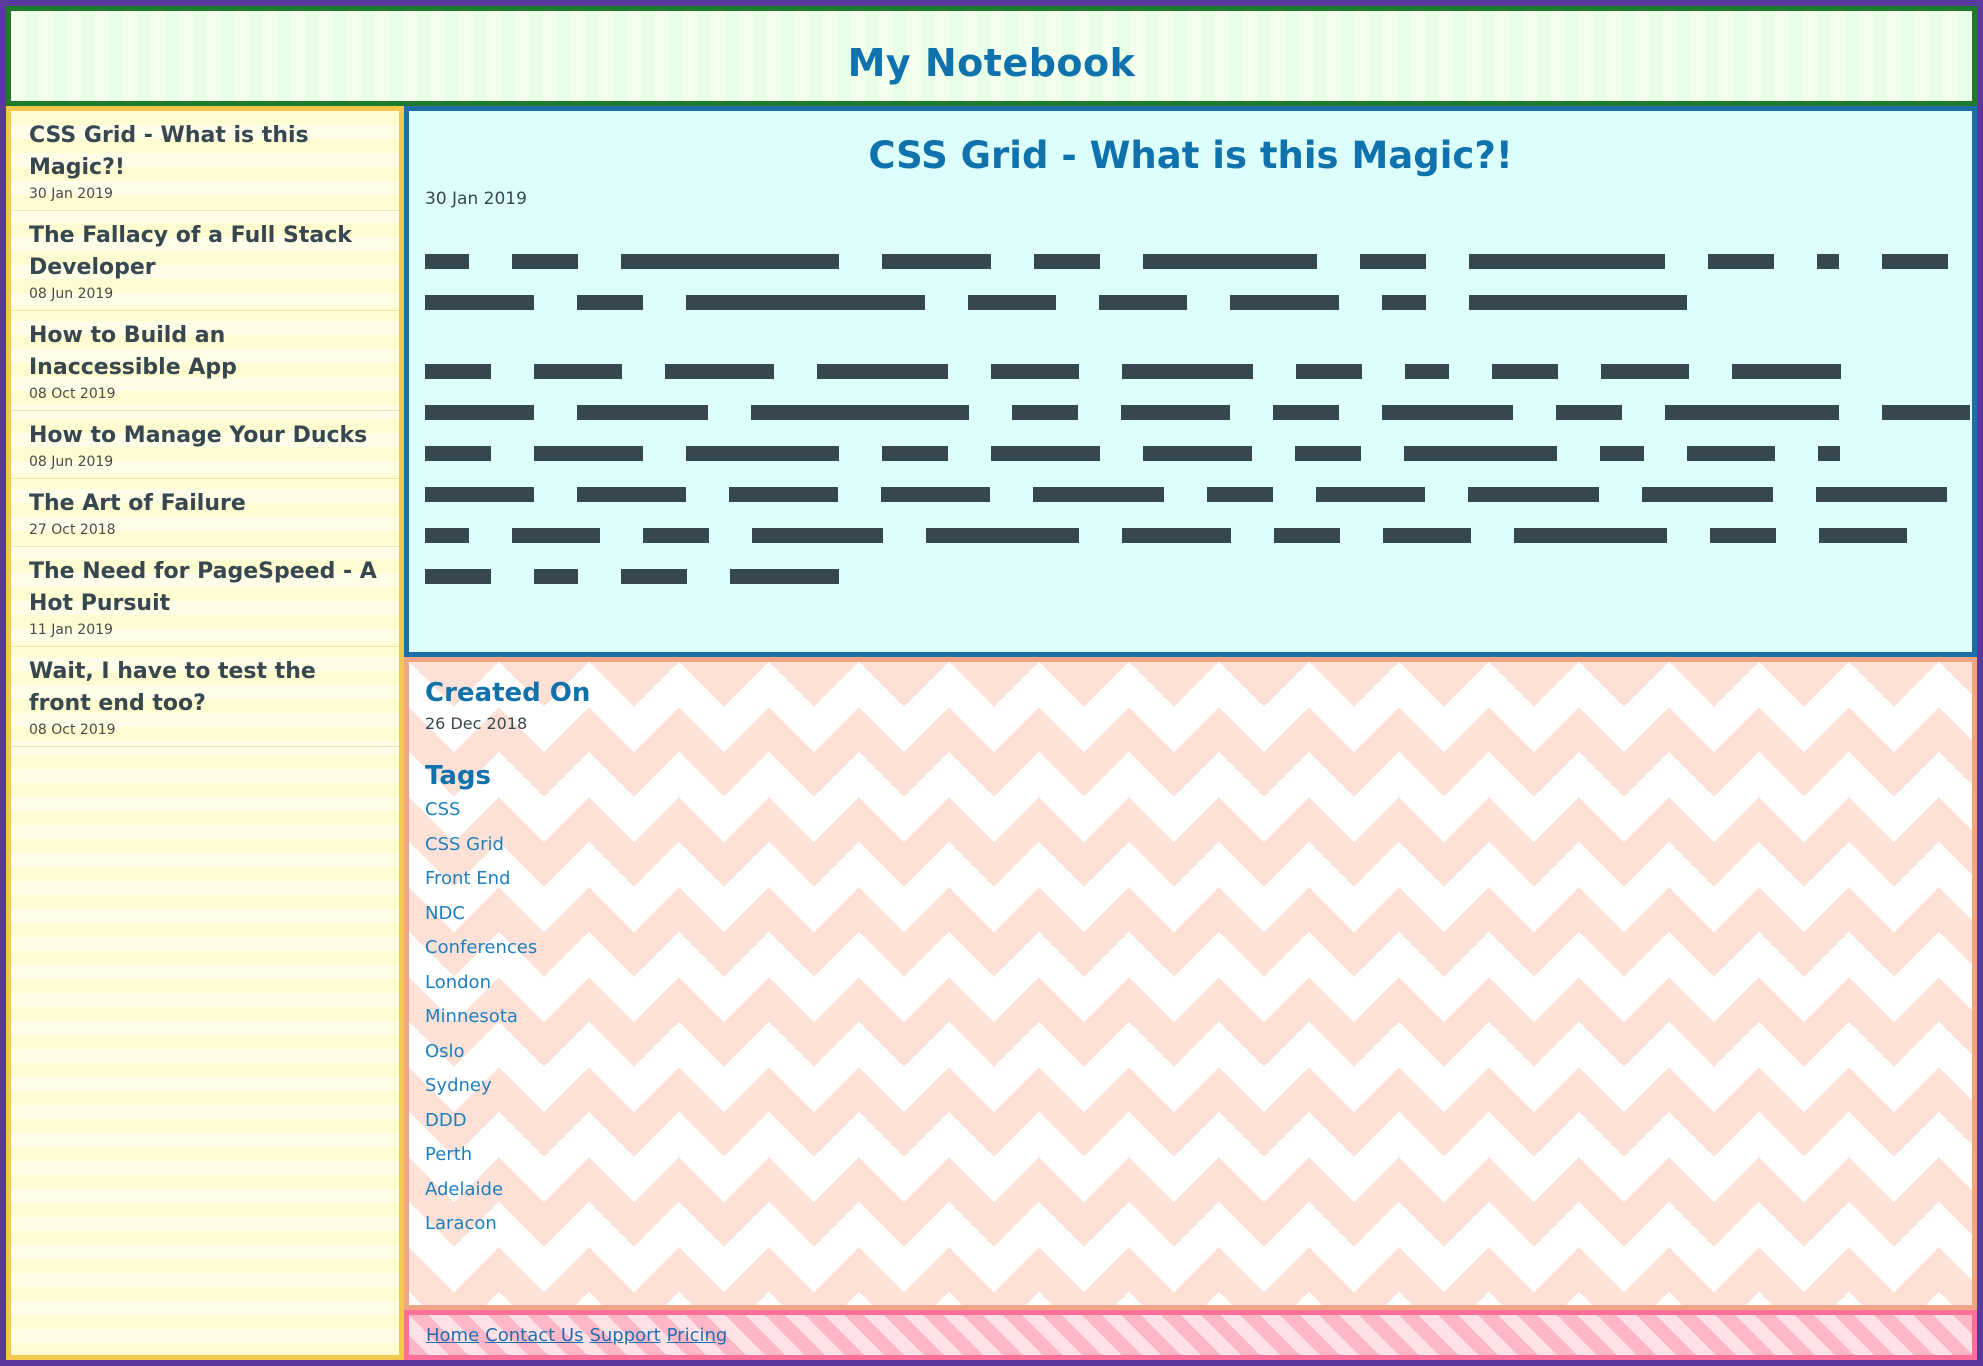  I want to click on sidebar-post-item: How to Manage Your Ducks 08 Jun 2019, so click(205, 445).